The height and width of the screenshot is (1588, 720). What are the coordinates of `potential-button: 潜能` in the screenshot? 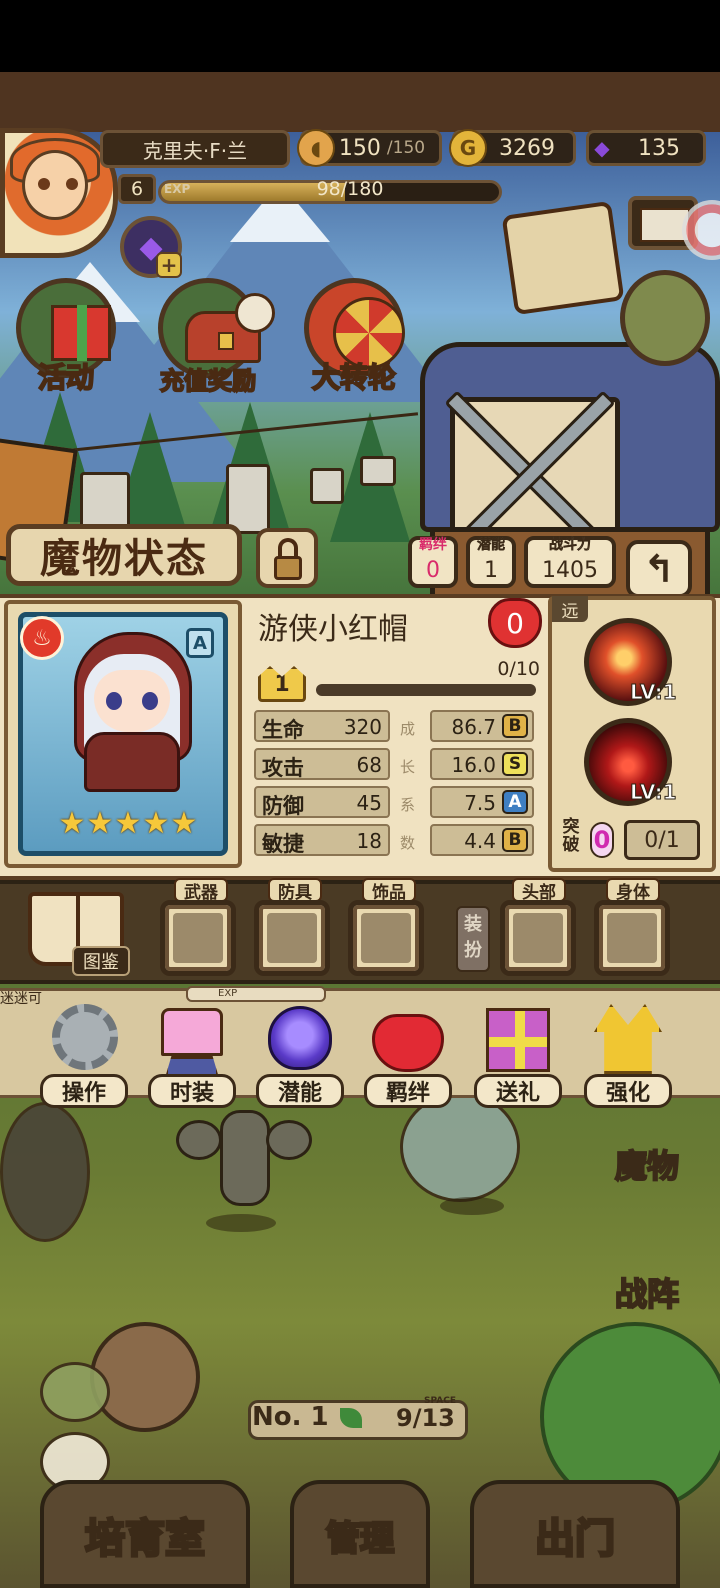 It's located at (300, 1054).